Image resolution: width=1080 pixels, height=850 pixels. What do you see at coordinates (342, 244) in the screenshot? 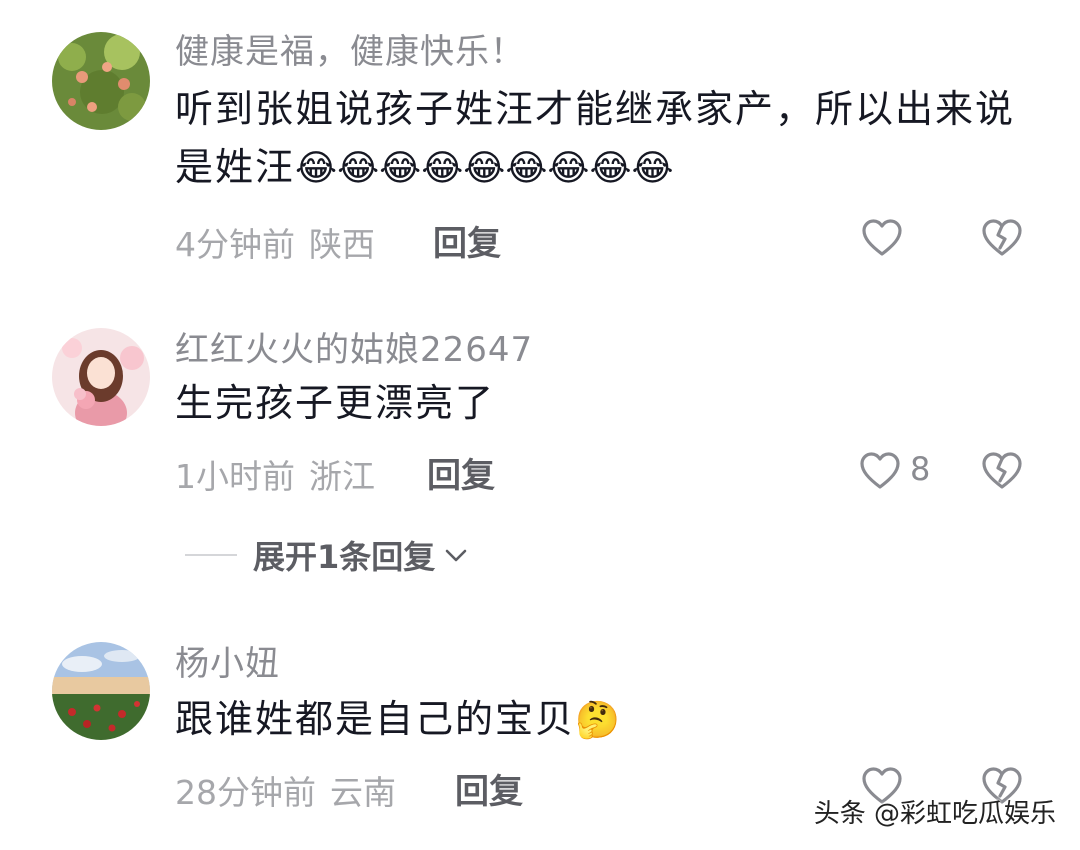
I see `comment-location: 陕西` at bounding box center [342, 244].